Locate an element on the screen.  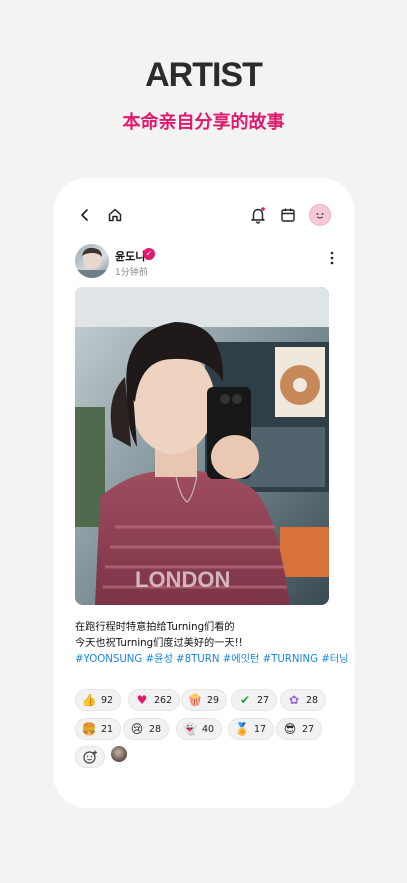
author-avatar is located at coordinates (92, 261).